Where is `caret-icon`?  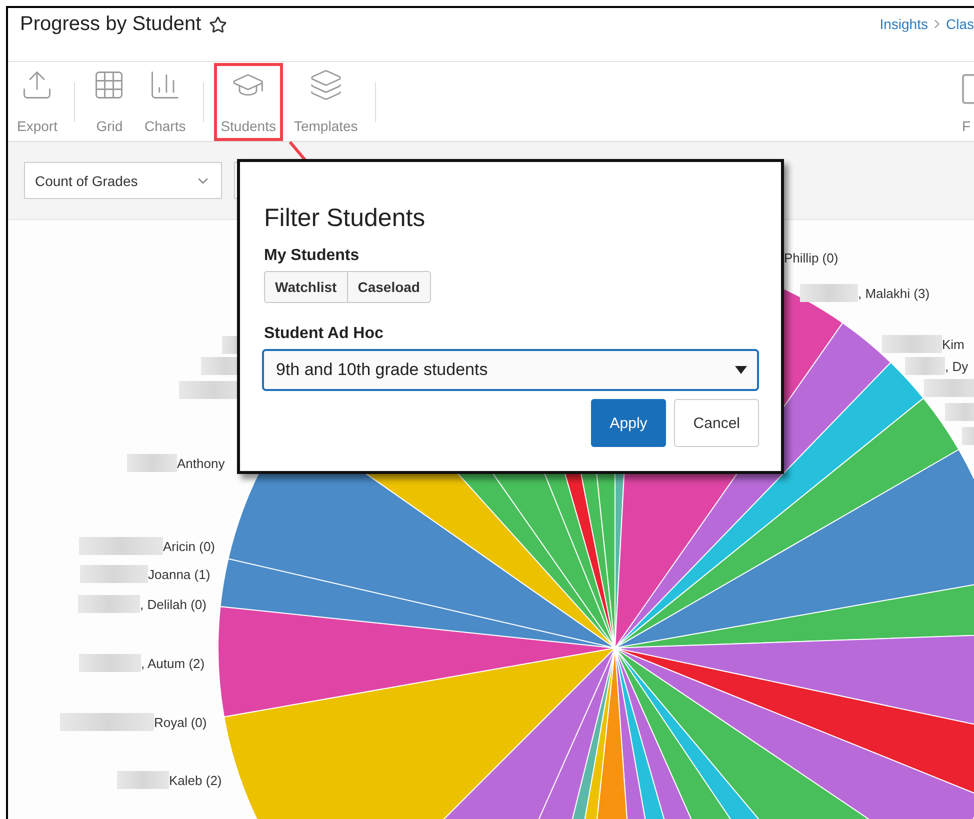 caret-icon is located at coordinates (741, 370).